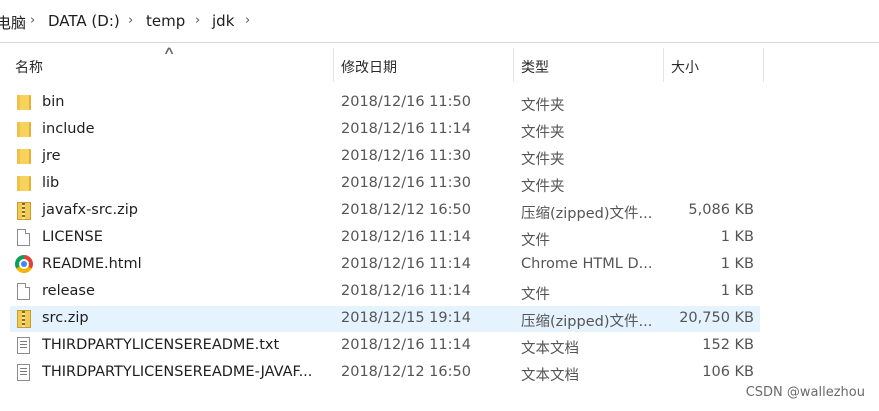  What do you see at coordinates (51, 183) in the screenshot?
I see `file-name: lib` at bounding box center [51, 183].